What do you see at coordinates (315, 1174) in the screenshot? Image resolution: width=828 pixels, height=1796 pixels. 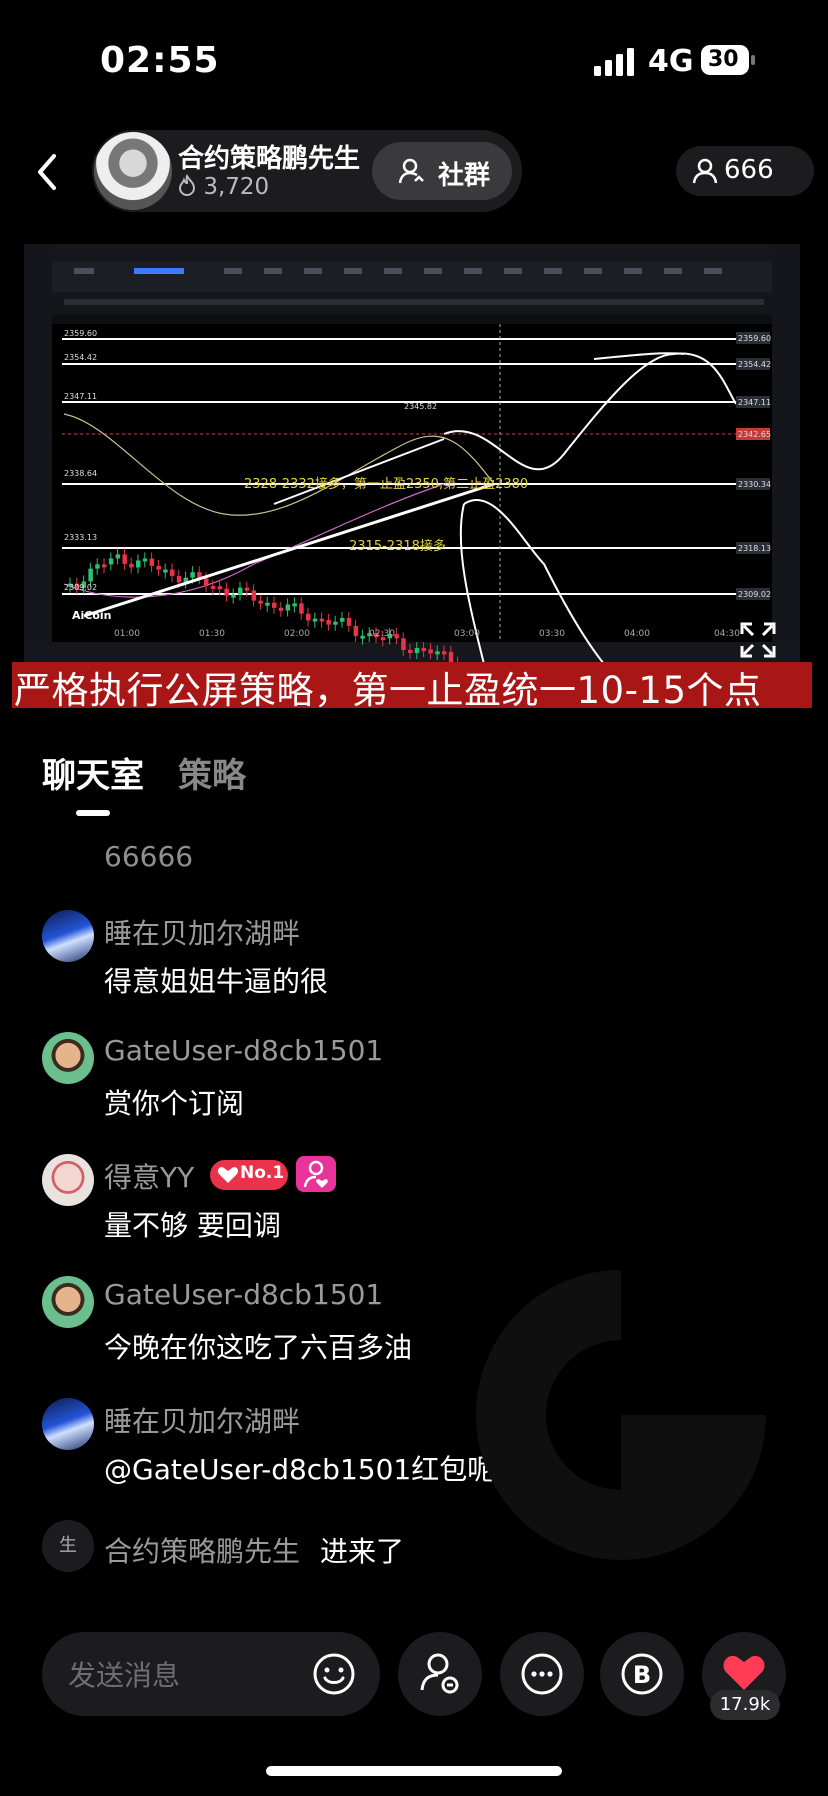 I see `person-heart-icon` at bounding box center [315, 1174].